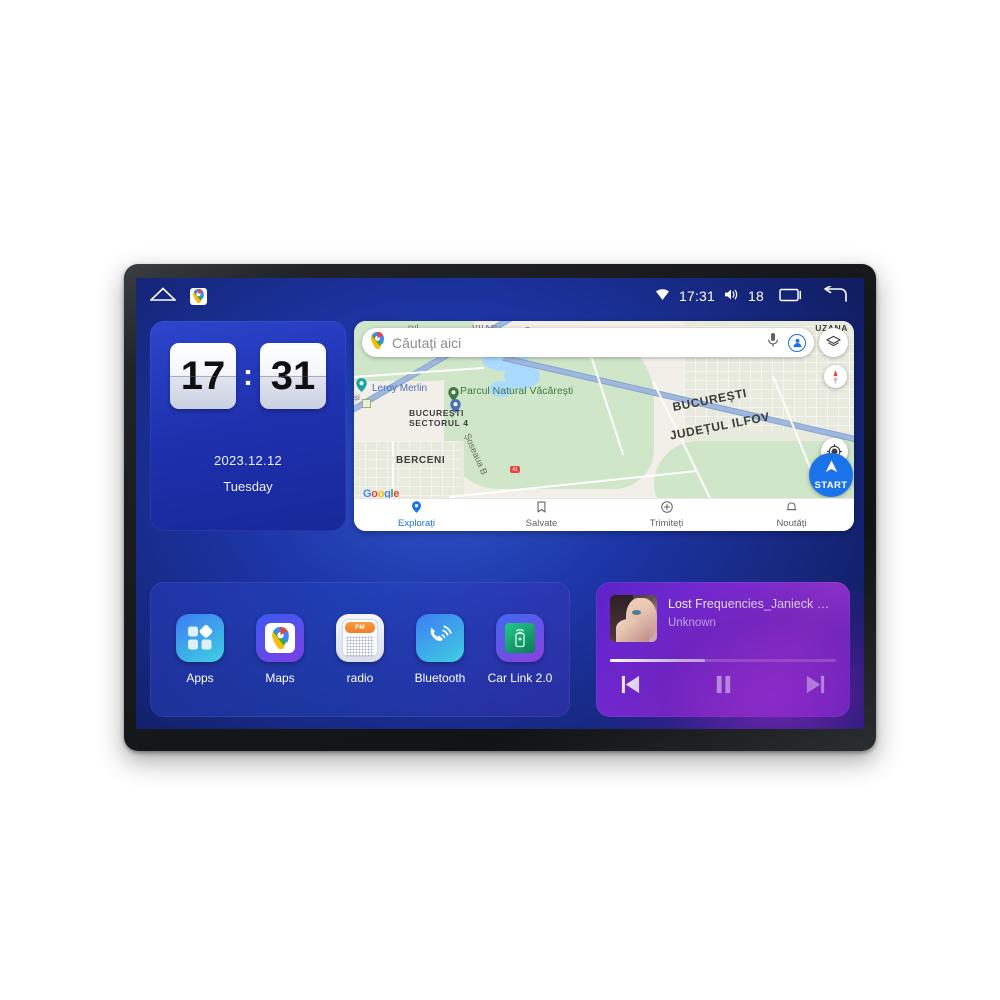  Describe the element at coordinates (439, 423) in the screenshot. I see `map-label-sectorul-4: SECTORUL 4` at that location.